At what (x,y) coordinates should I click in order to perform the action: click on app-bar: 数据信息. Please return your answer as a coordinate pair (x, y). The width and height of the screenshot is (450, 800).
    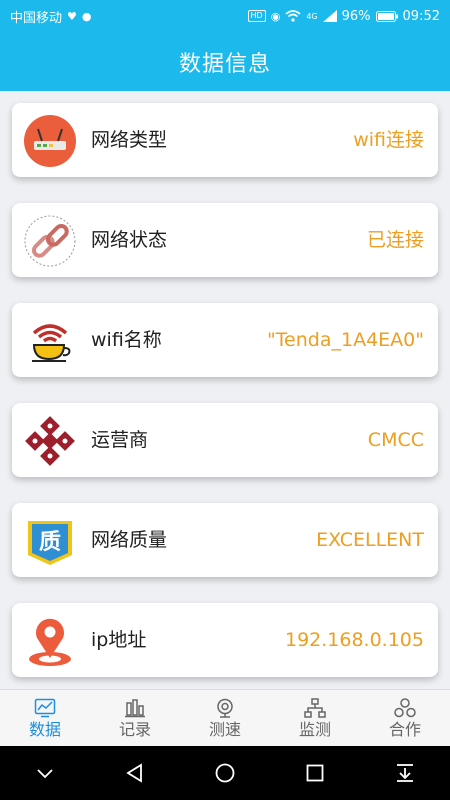
    Looking at the image, I should click on (225, 61).